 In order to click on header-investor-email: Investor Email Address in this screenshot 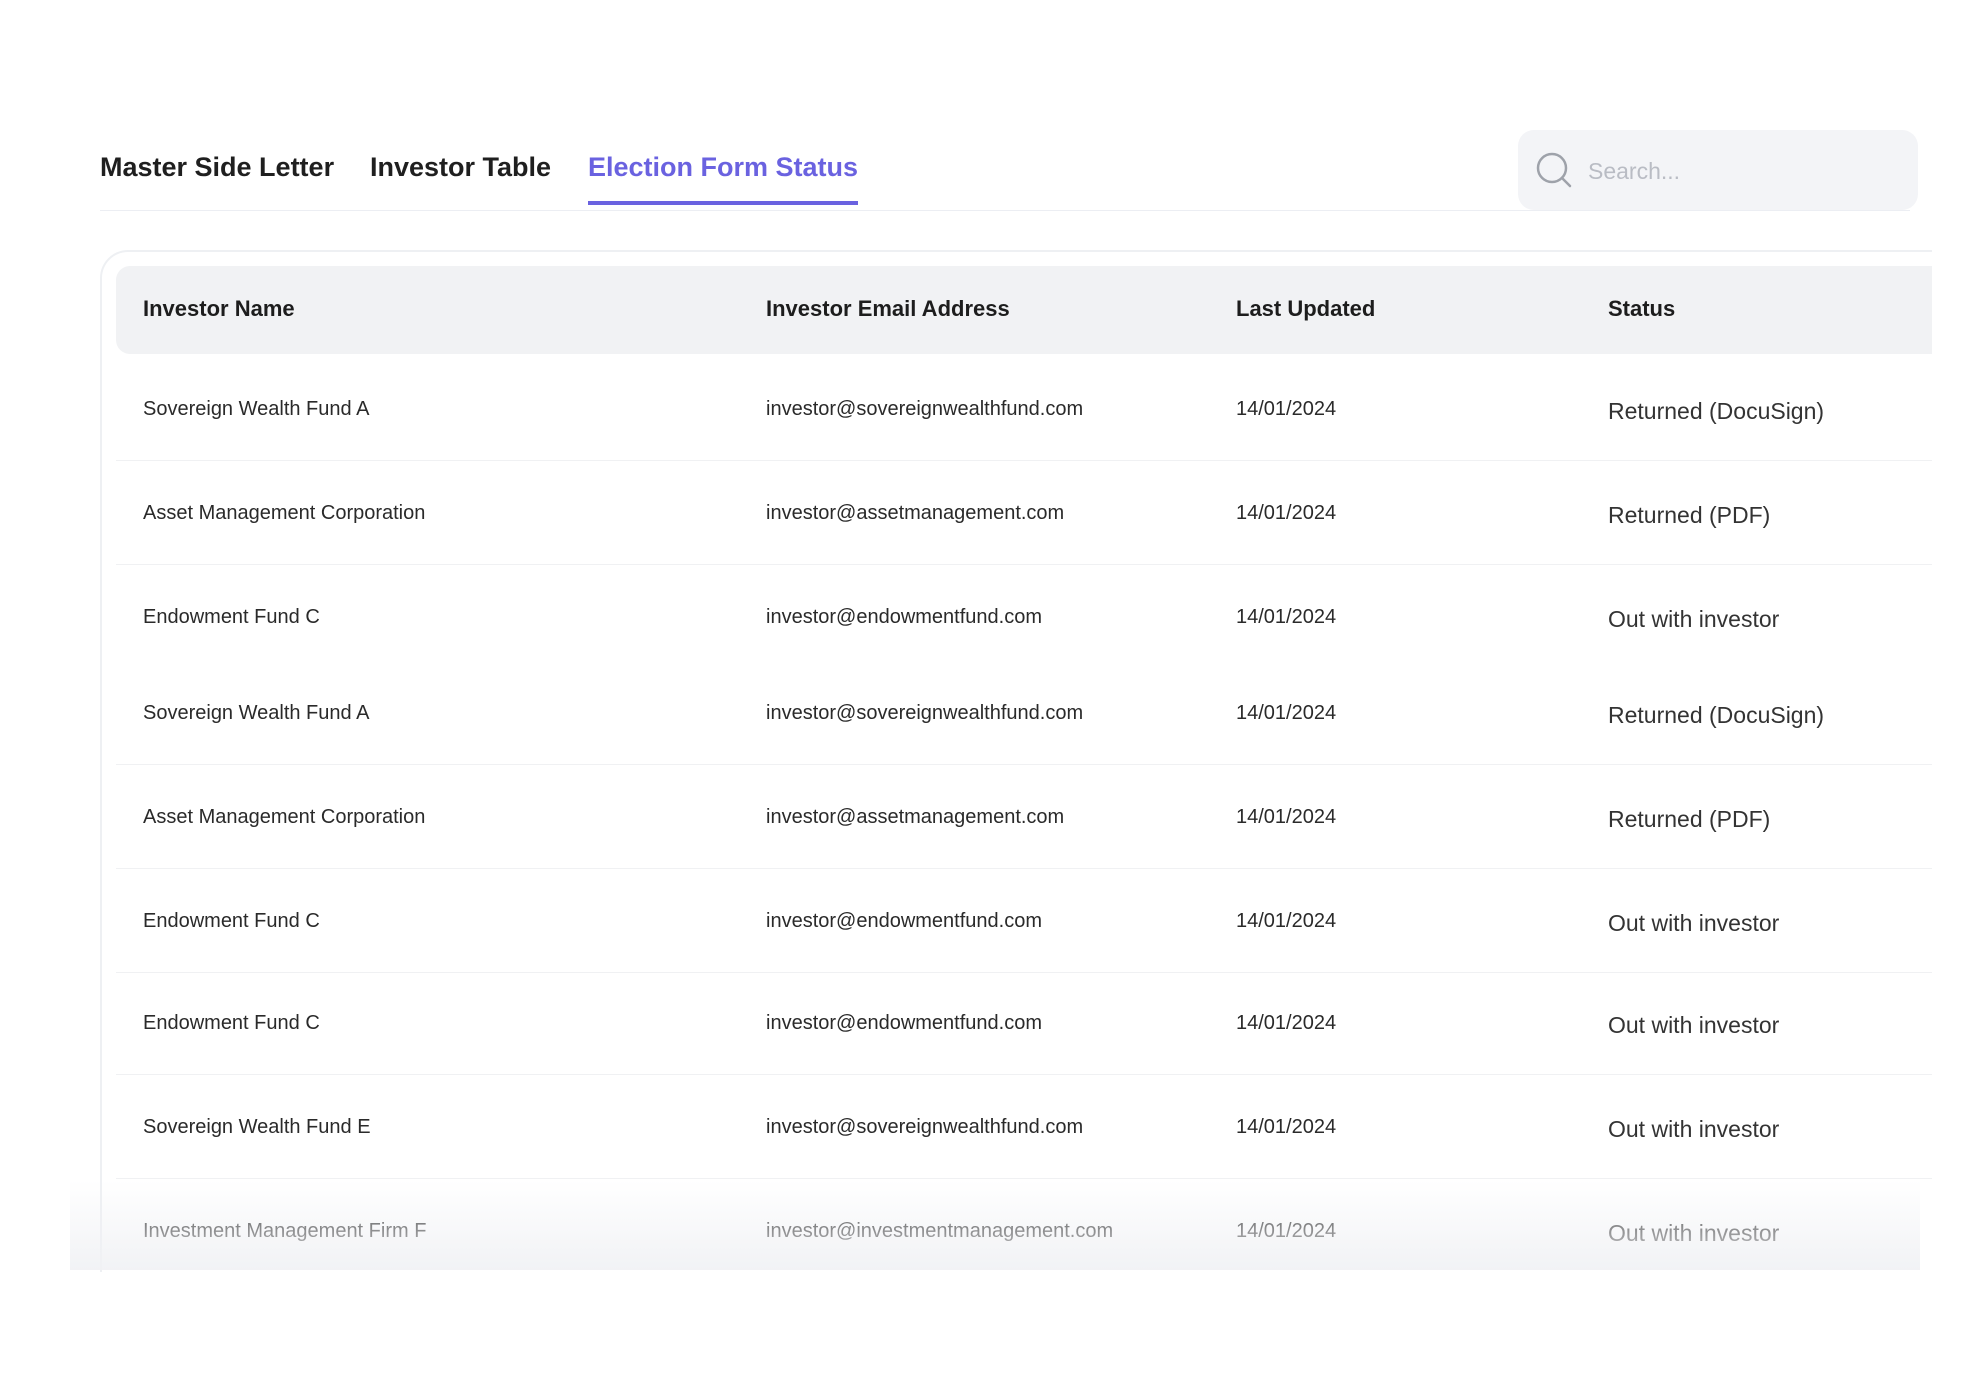, I will do `click(888, 309)`.